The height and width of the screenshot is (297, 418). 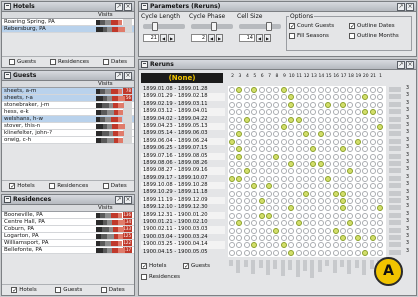 I want to click on slider-knob, so click(x=269, y=26).